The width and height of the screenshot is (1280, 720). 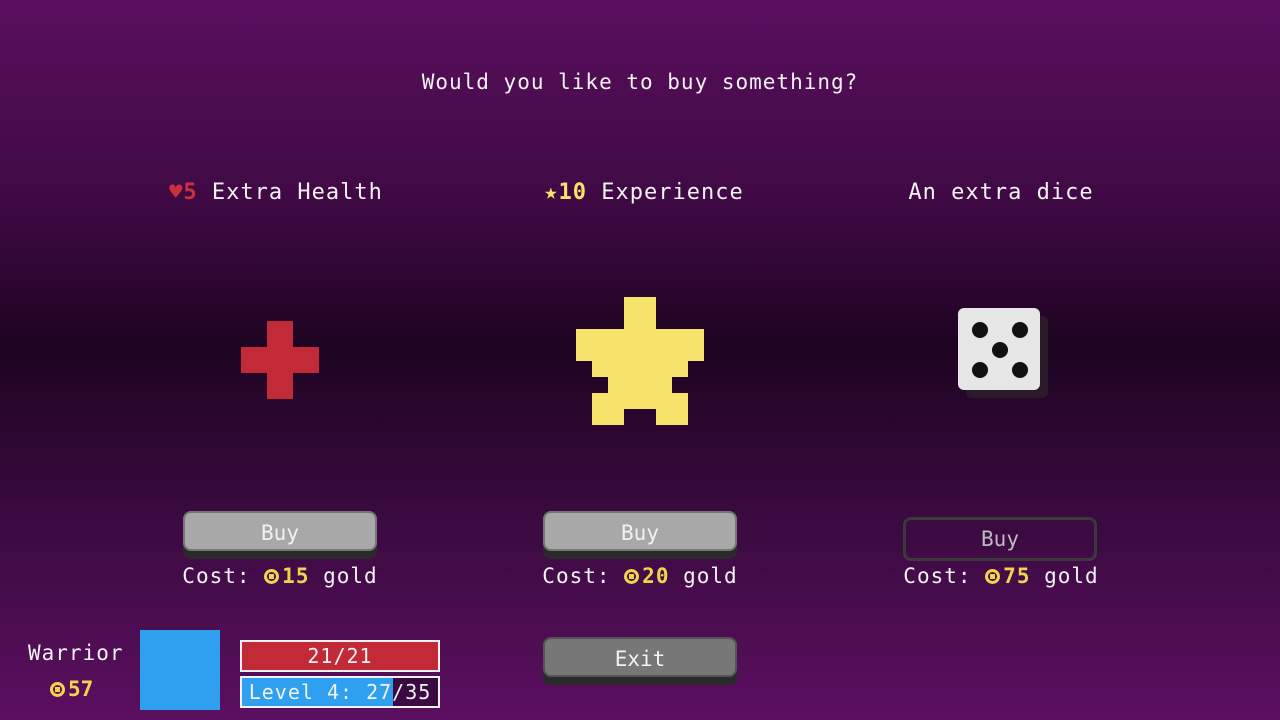 What do you see at coordinates (81, 689) in the screenshot?
I see `player-gold-value: 57` at bounding box center [81, 689].